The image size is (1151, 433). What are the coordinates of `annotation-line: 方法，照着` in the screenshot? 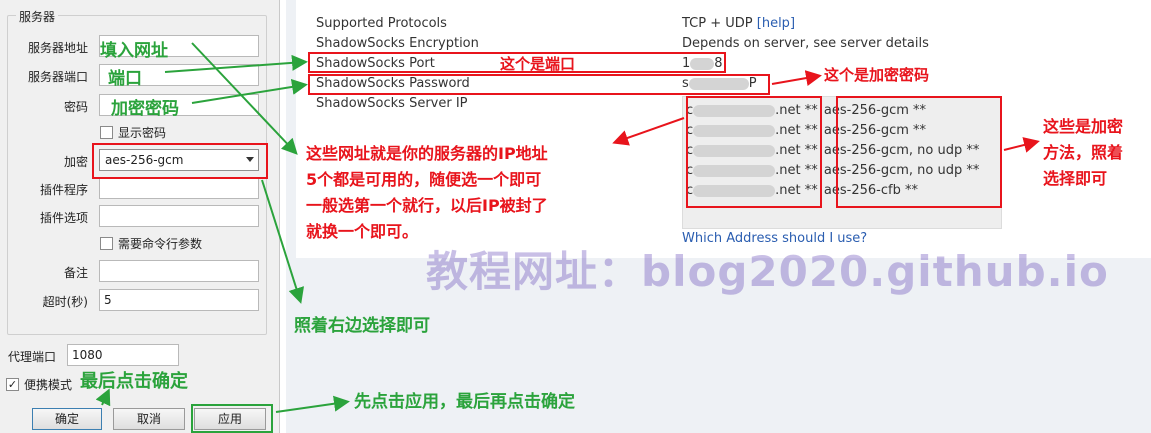 It's located at (1083, 152).